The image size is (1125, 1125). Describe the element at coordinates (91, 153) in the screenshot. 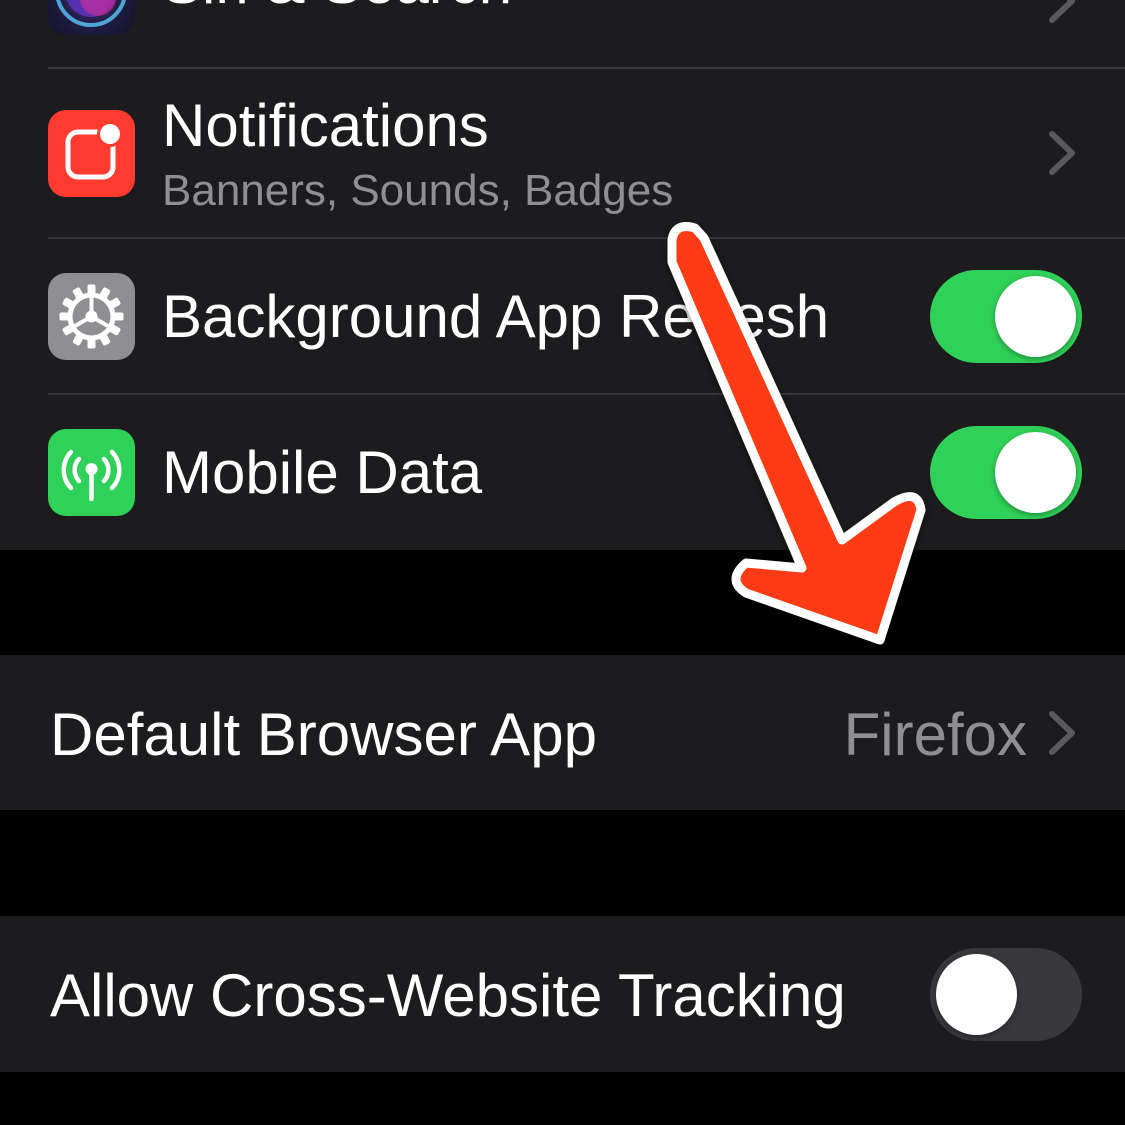

I see `notifications-icon` at that location.